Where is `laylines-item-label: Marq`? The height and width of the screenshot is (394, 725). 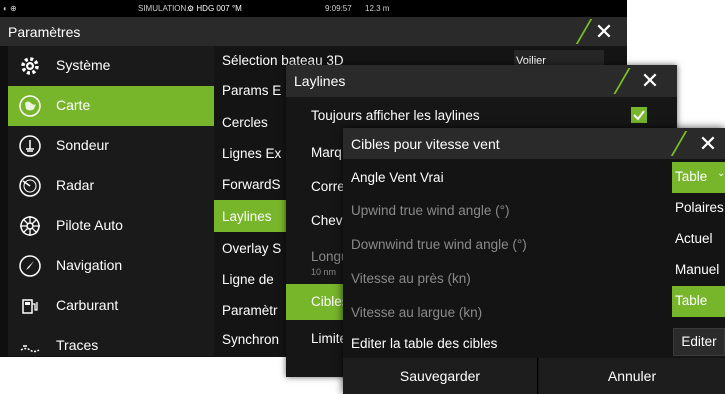
laylines-item-label: Marq is located at coordinates (326, 152).